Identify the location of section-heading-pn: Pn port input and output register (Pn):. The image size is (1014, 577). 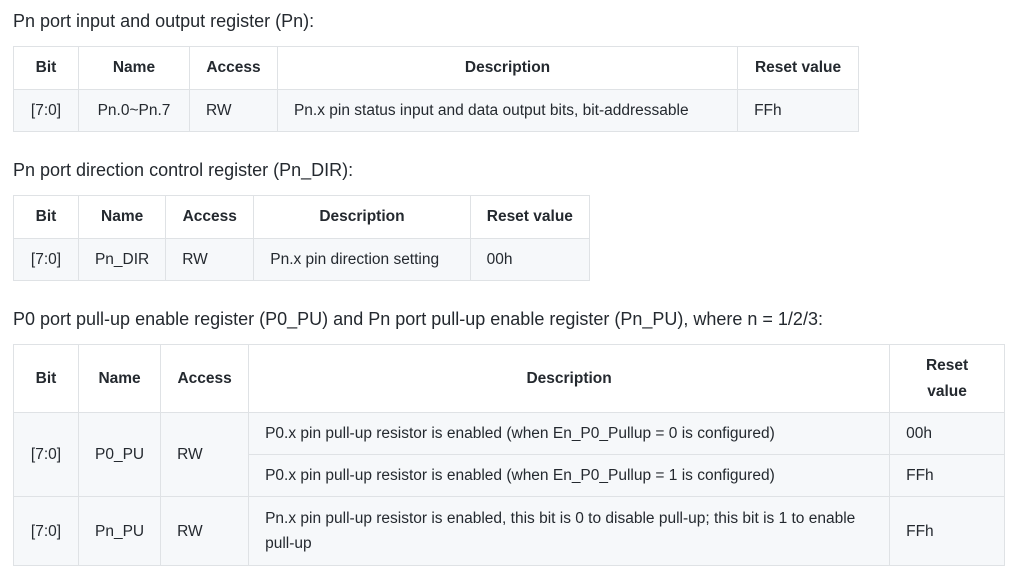
(164, 21).